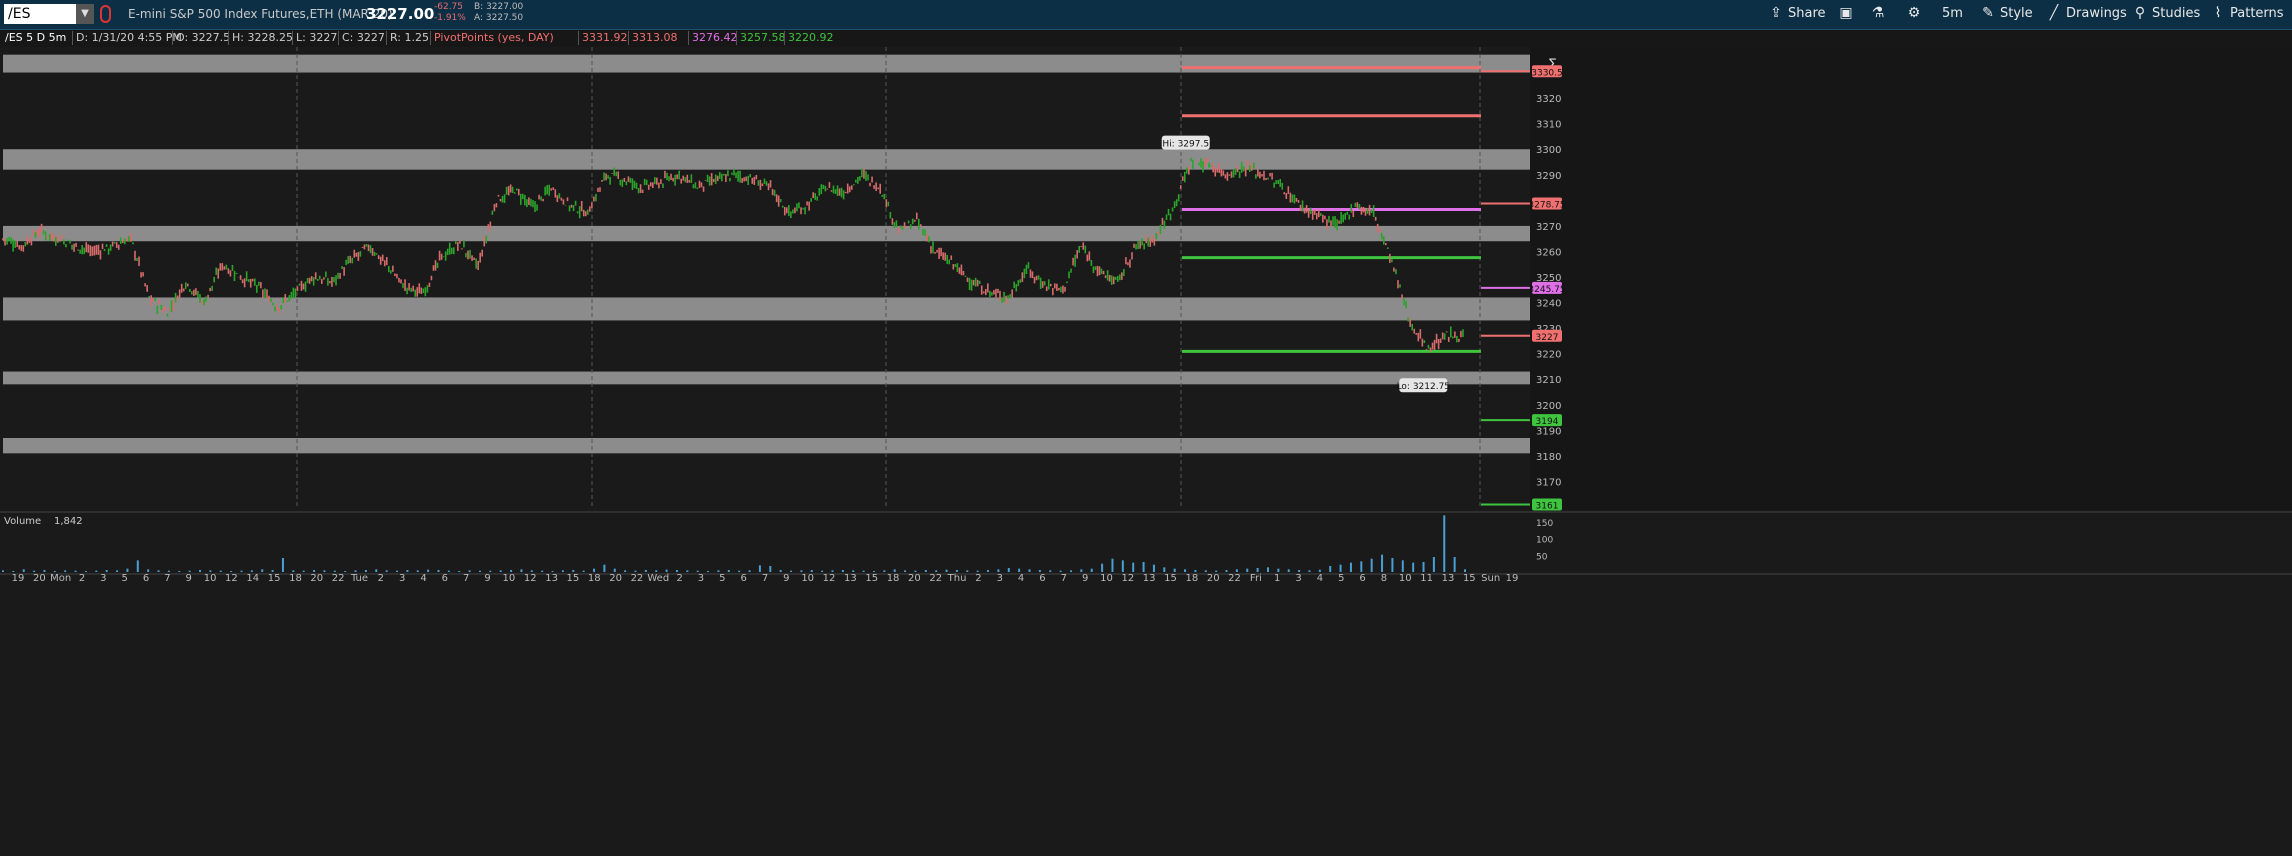 The width and height of the screenshot is (2292, 856). Describe the element at coordinates (1542, 557) in the screenshot. I see `volume-tick-label: 50` at that location.